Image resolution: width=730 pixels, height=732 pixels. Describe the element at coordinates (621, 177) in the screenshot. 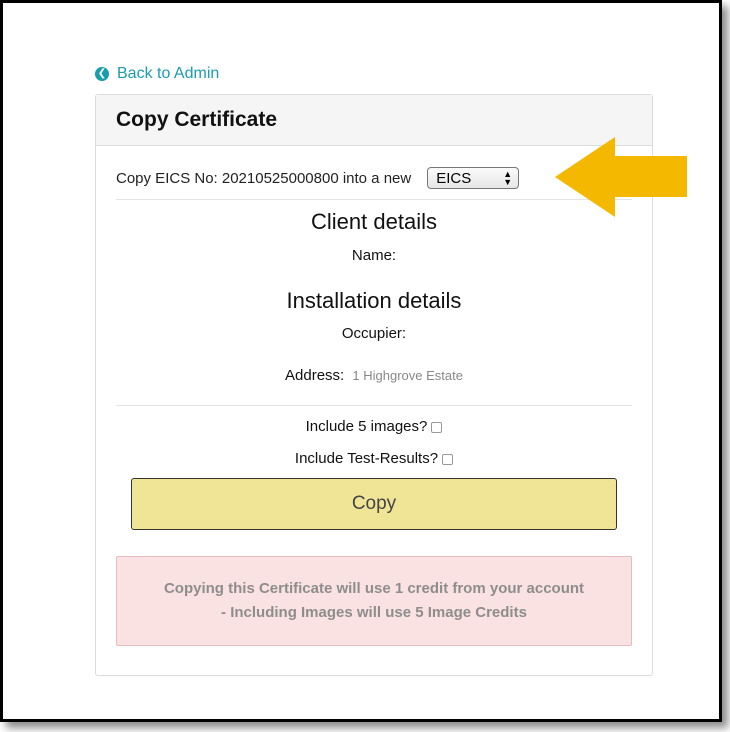

I see `pointer-arrow-icon` at that location.